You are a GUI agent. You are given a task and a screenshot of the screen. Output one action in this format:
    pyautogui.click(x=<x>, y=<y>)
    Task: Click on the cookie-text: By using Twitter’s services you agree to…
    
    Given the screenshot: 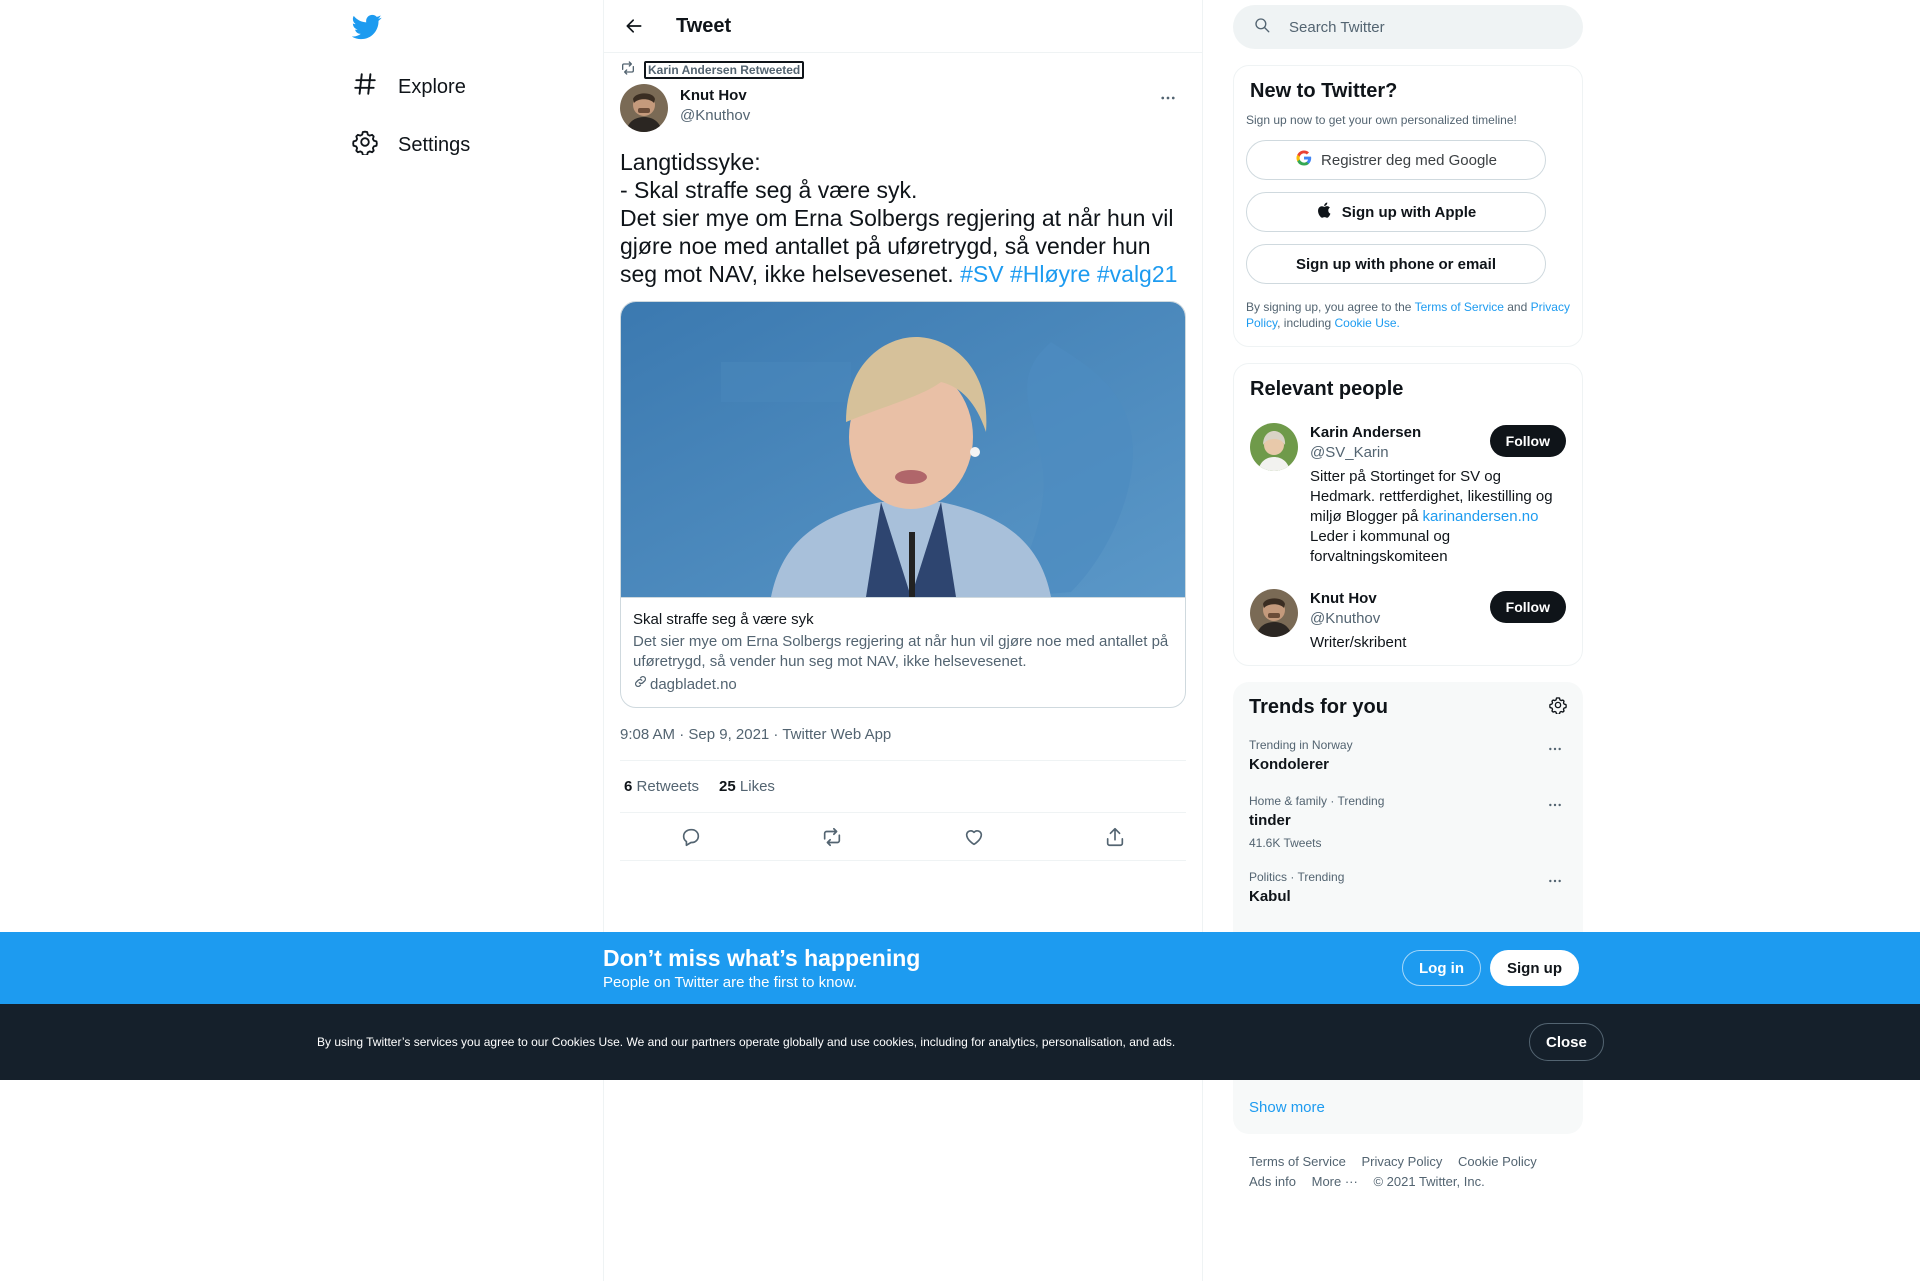 What is the action you would take?
    pyautogui.click(x=746, y=1042)
    